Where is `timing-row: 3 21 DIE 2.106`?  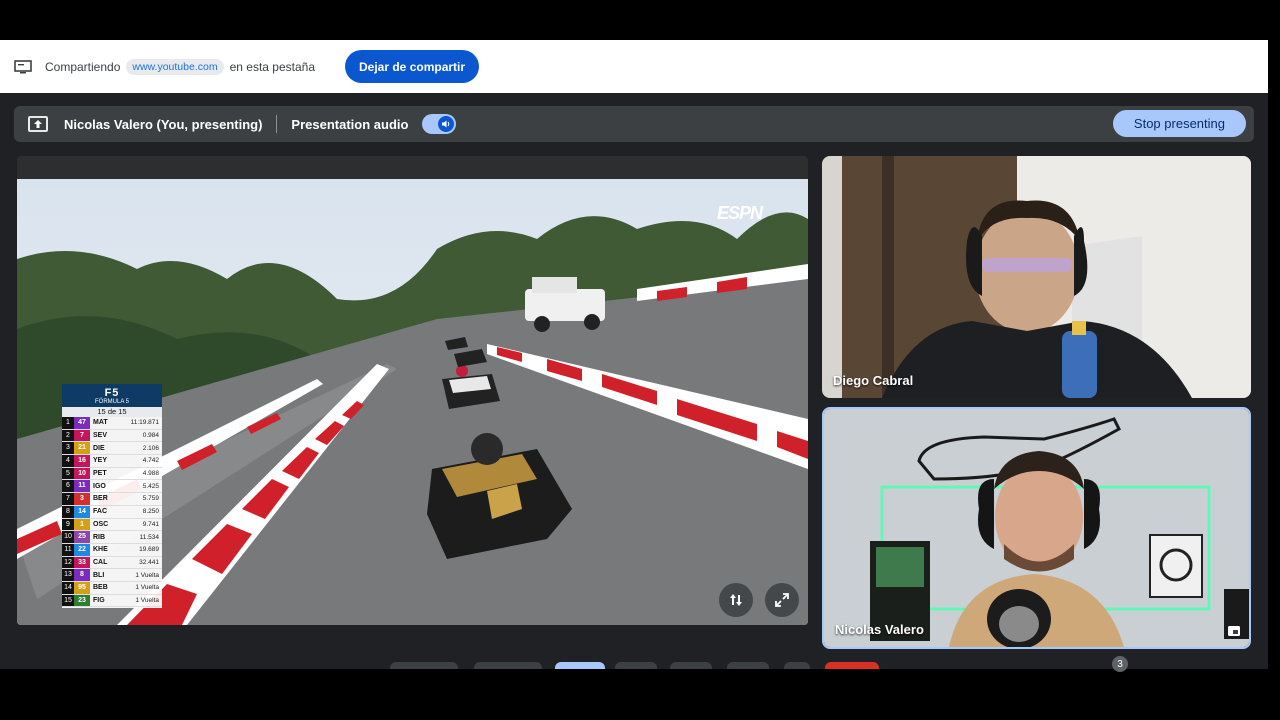
timing-row: 3 21 DIE 2.106 is located at coordinates (112, 449).